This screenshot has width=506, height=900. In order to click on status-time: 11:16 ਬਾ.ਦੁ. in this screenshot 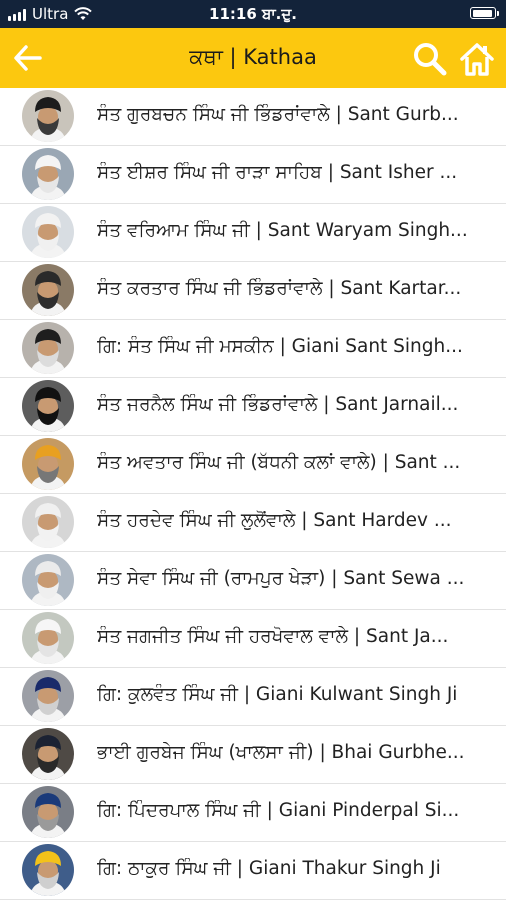, I will do `click(253, 14)`.